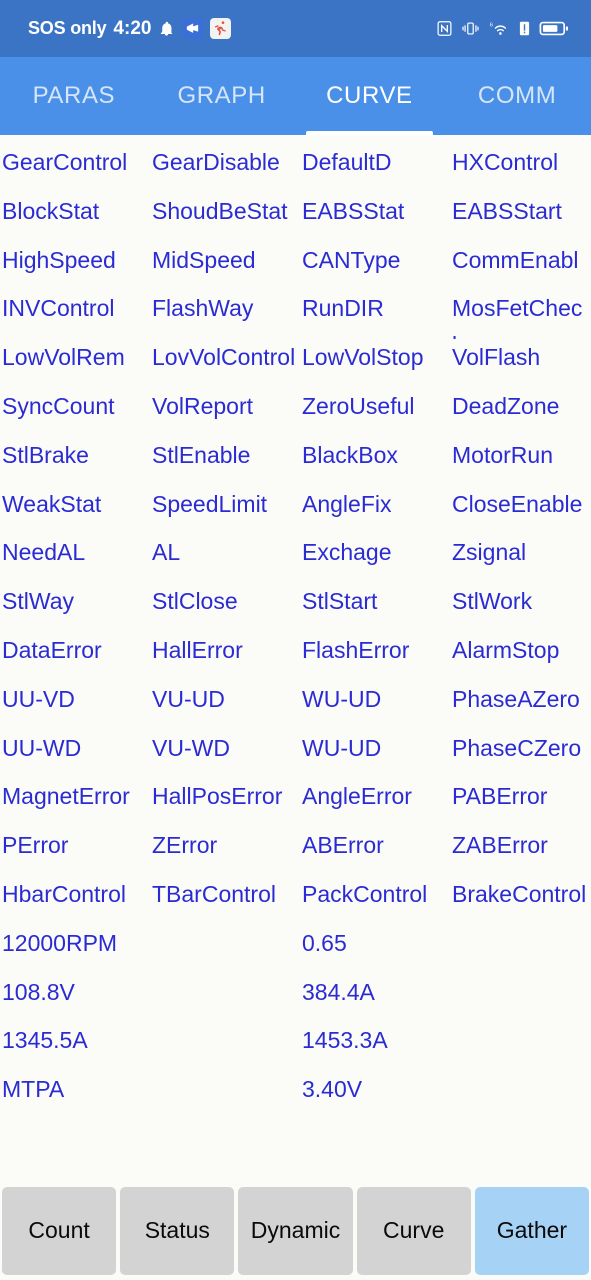 The image size is (591, 1280). I want to click on grid-cell: StlWay, so click(75, 601).